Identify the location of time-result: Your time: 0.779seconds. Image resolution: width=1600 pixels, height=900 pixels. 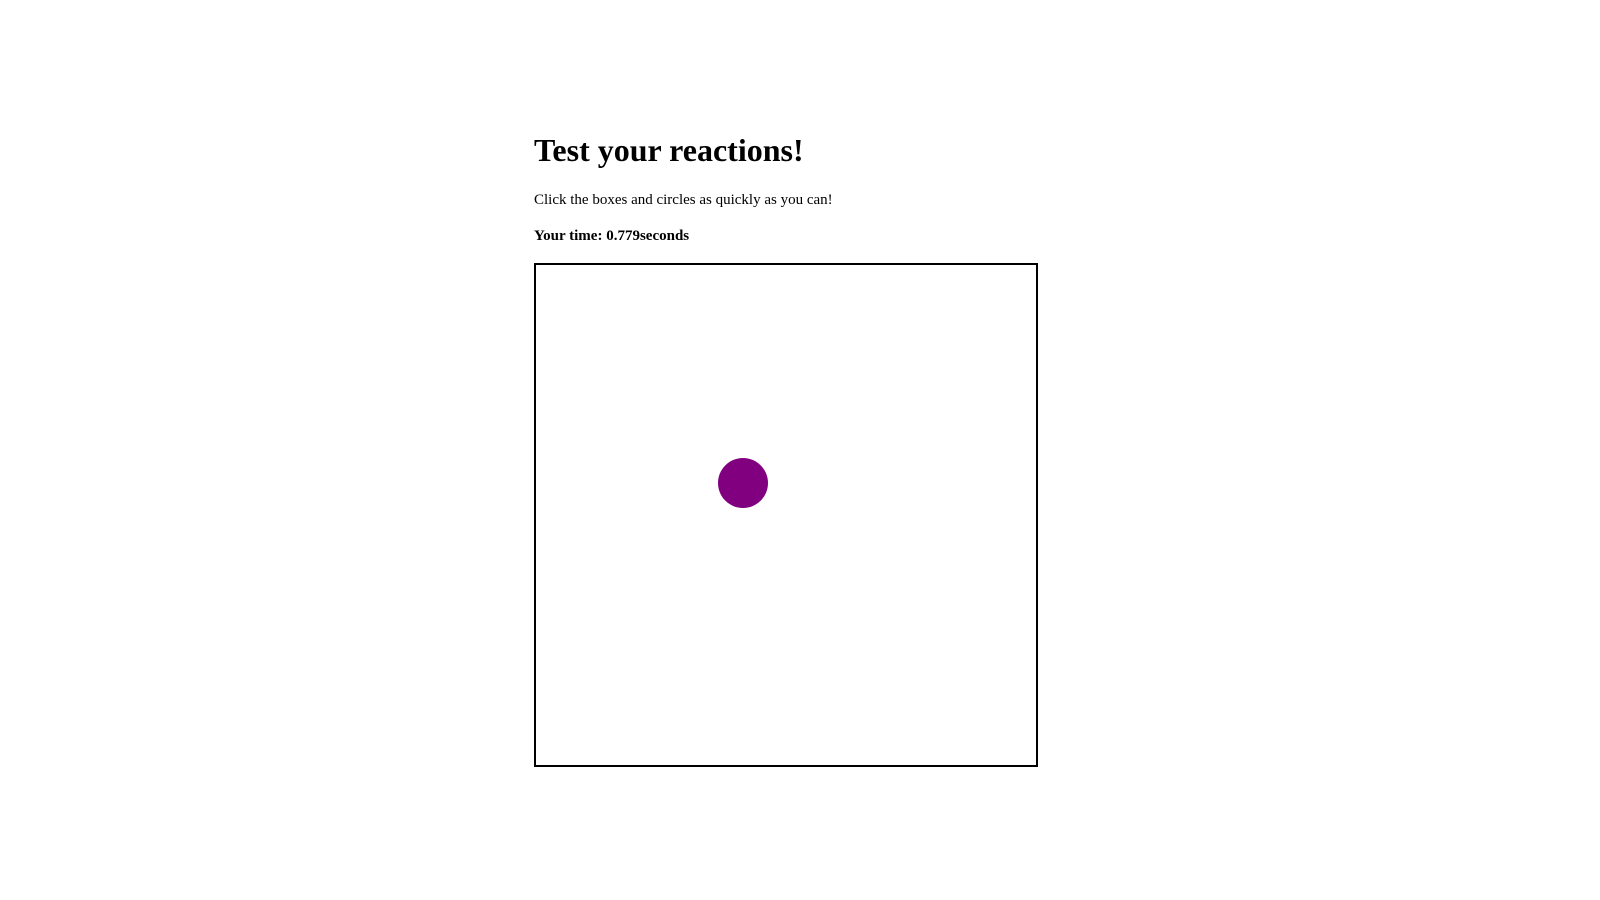
(611, 236).